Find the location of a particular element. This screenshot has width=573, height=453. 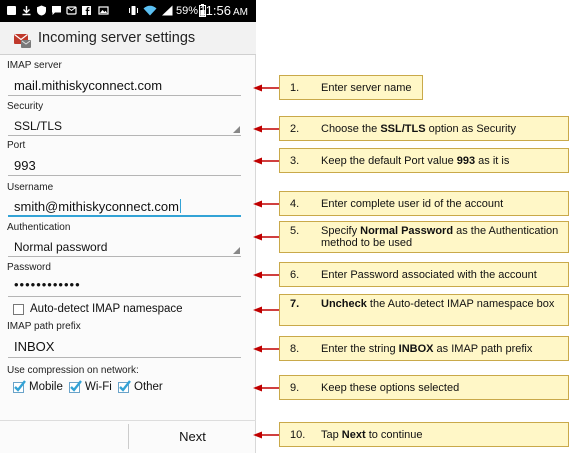

step-text-bold: Next is located at coordinates (353, 434).